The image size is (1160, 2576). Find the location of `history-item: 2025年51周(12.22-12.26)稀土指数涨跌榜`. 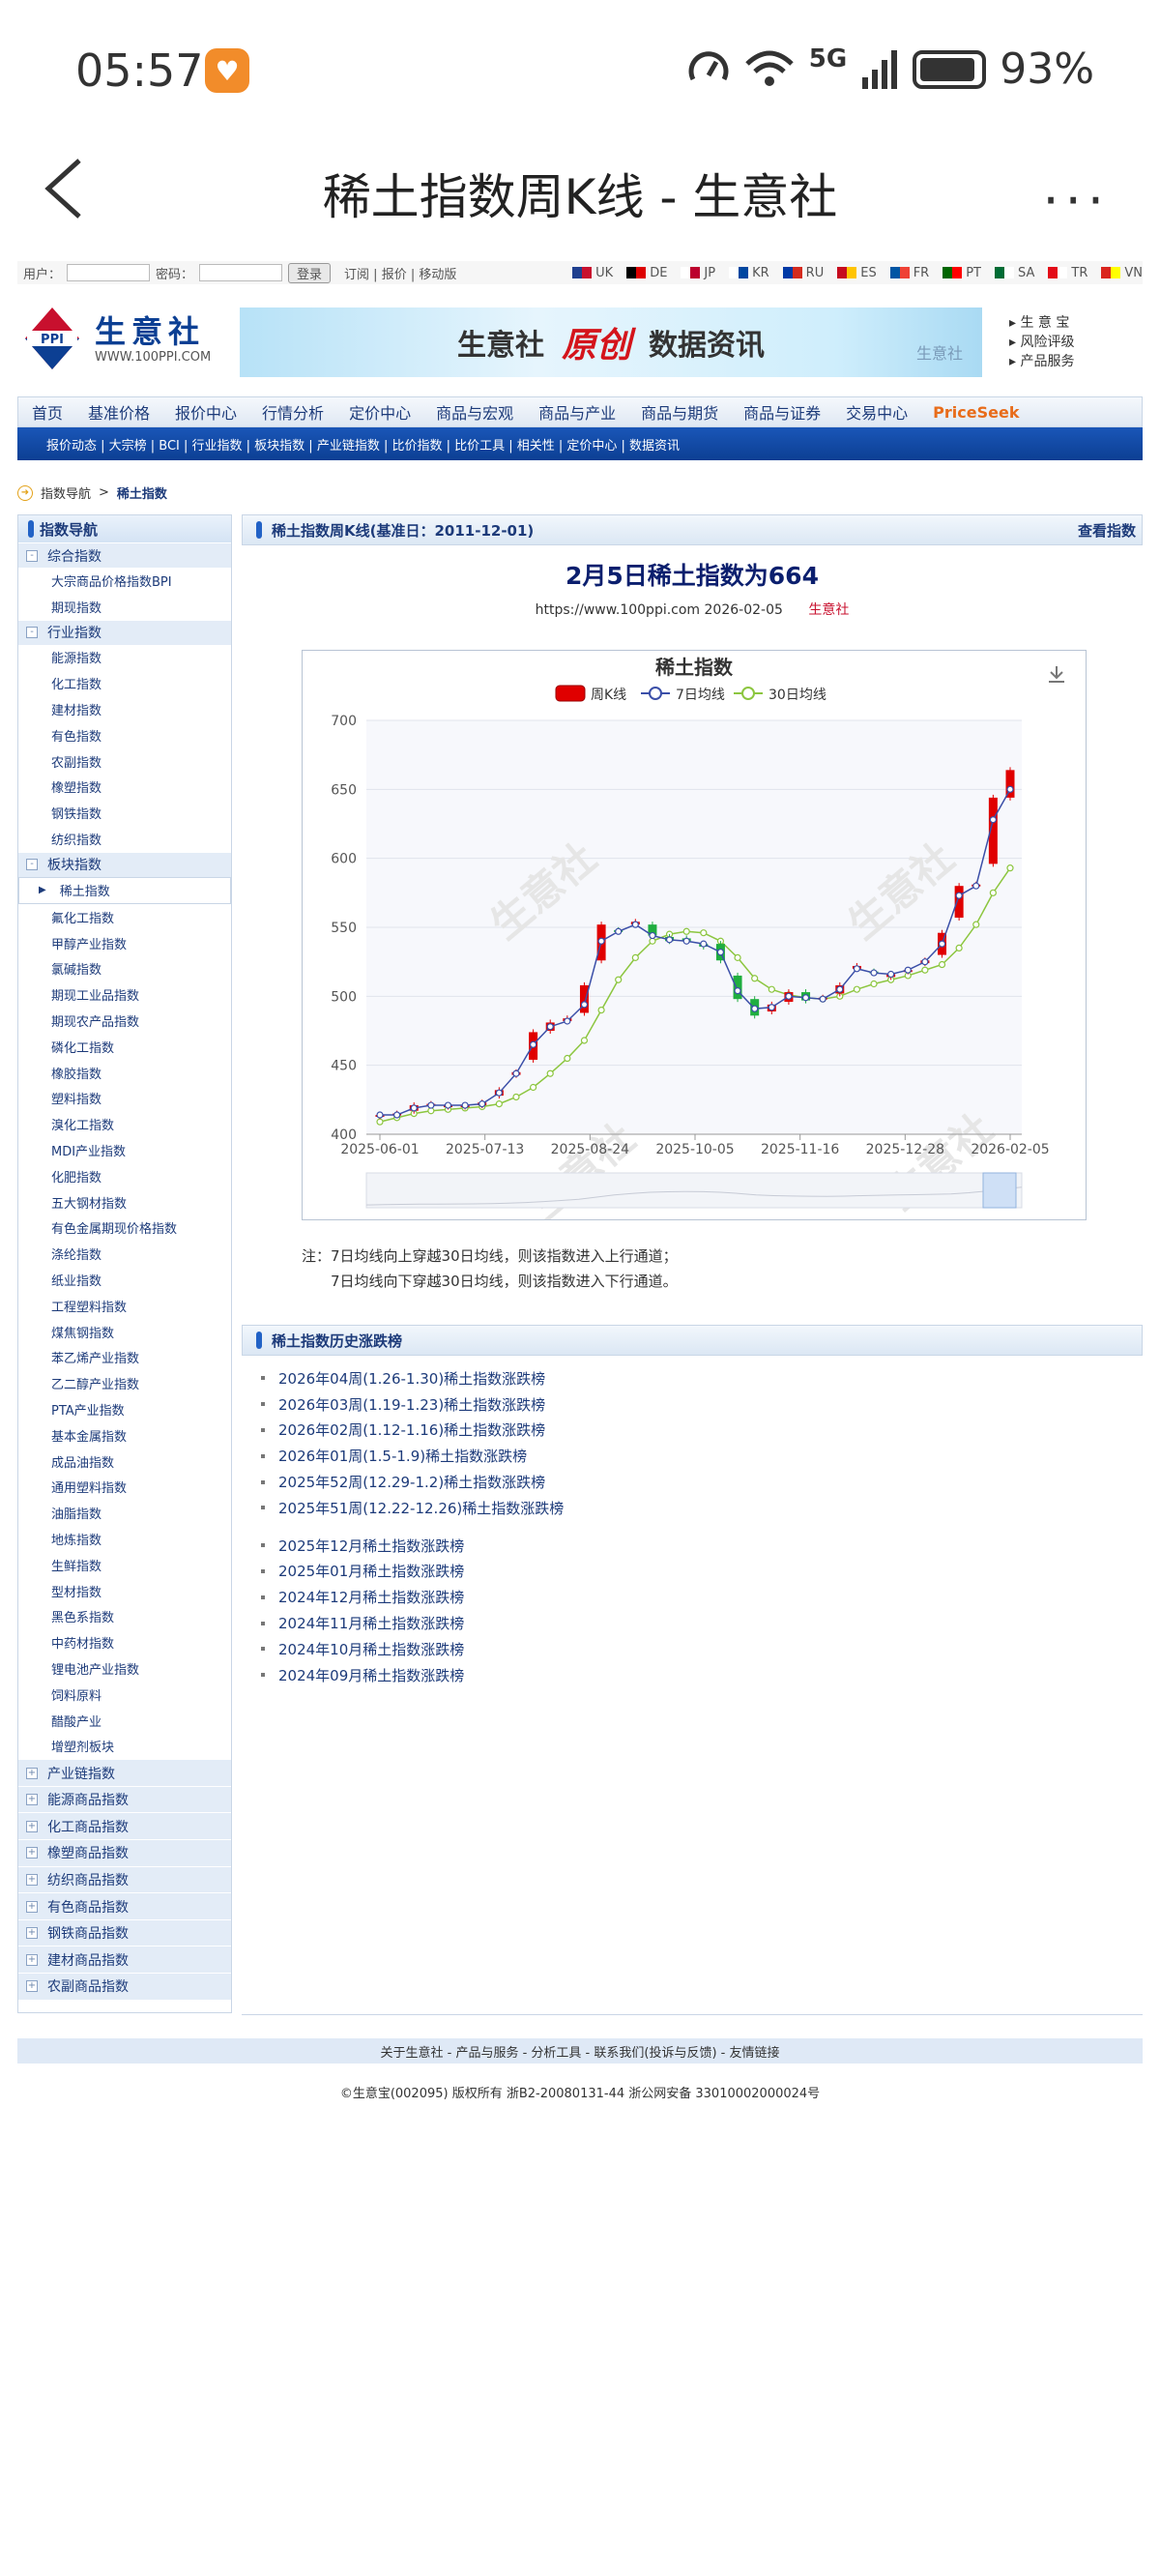

history-item: 2025年51周(12.22-12.26)稀土指数涨跌榜 is located at coordinates (413, 1508).